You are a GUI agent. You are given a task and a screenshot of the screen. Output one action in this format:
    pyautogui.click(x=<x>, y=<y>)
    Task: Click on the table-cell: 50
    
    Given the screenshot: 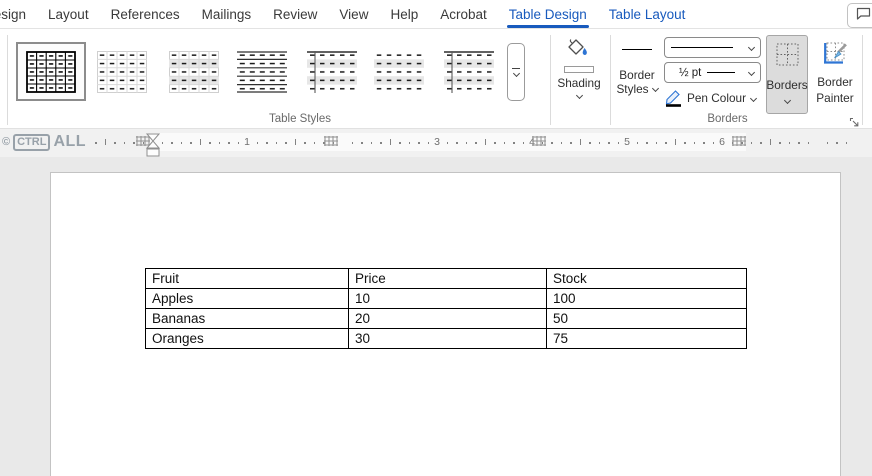 What is the action you would take?
    pyautogui.click(x=646, y=318)
    